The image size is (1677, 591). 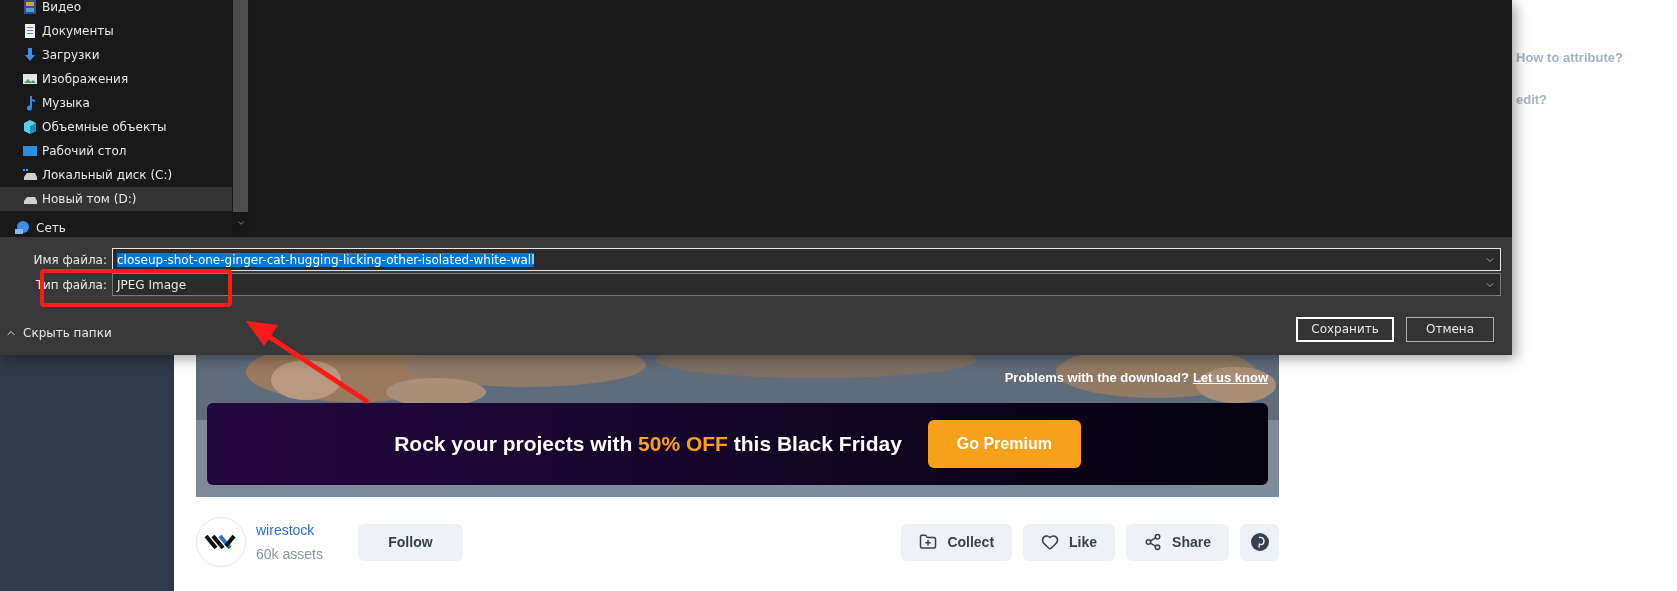 I want to click on logo-icon, so click(x=221, y=542).